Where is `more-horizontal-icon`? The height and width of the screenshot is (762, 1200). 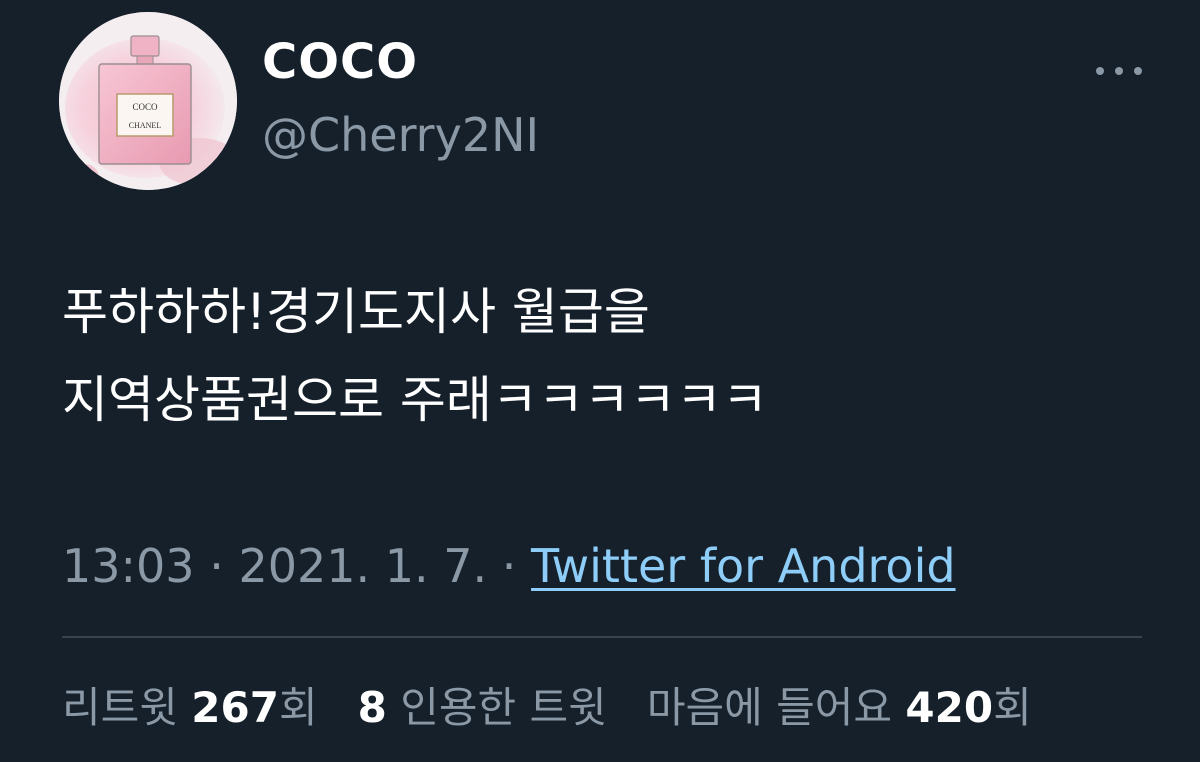 more-horizontal-icon is located at coordinates (1100, 71).